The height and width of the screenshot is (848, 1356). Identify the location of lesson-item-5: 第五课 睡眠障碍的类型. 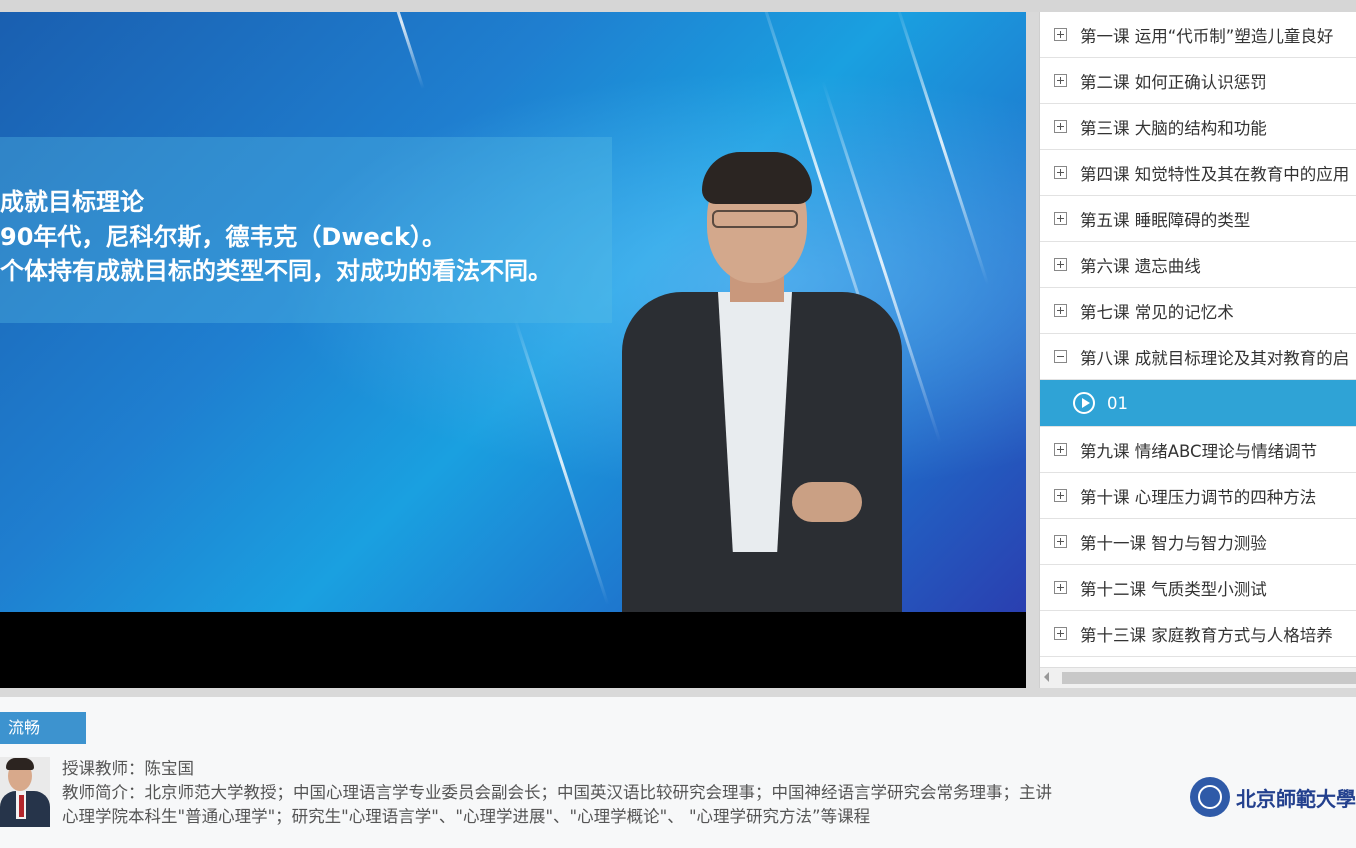
(1198, 219).